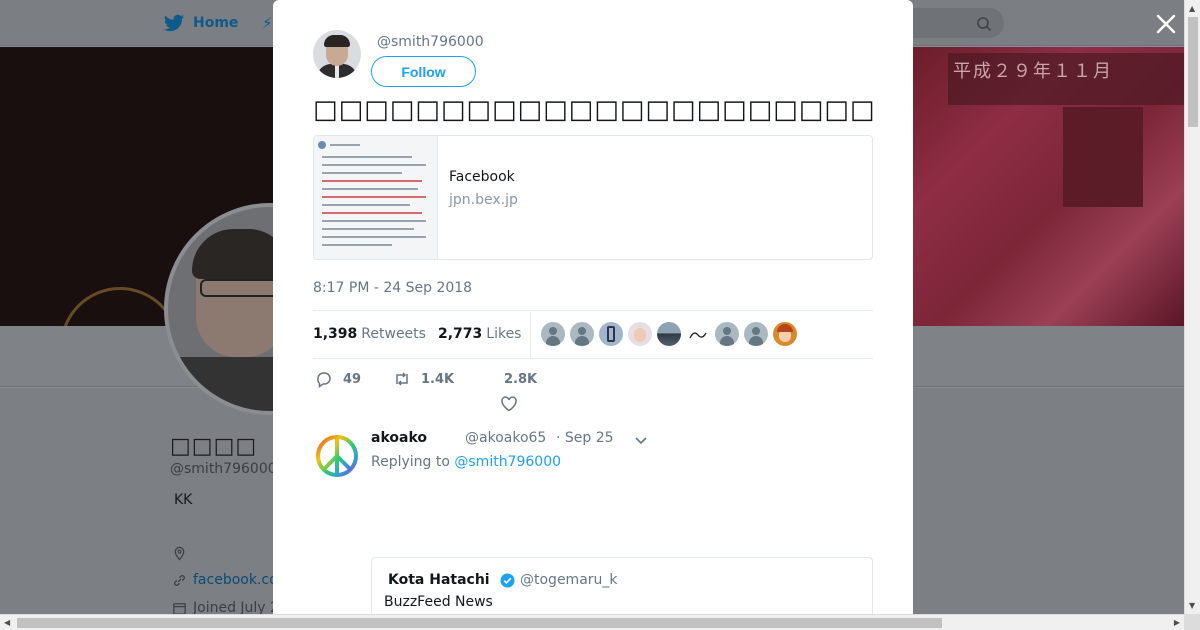  Describe the element at coordinates (179, 580) in the screenshot. I see `link-icon` at that location.